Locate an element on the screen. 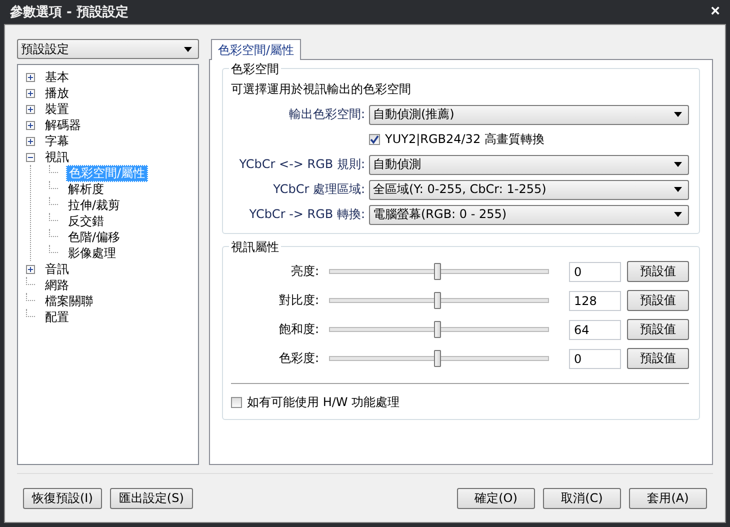 This screenshot has height=527, width=730. dropdown: 電腦螢幕(RGB: 0 - 255) is located at coordinates (529, 214).